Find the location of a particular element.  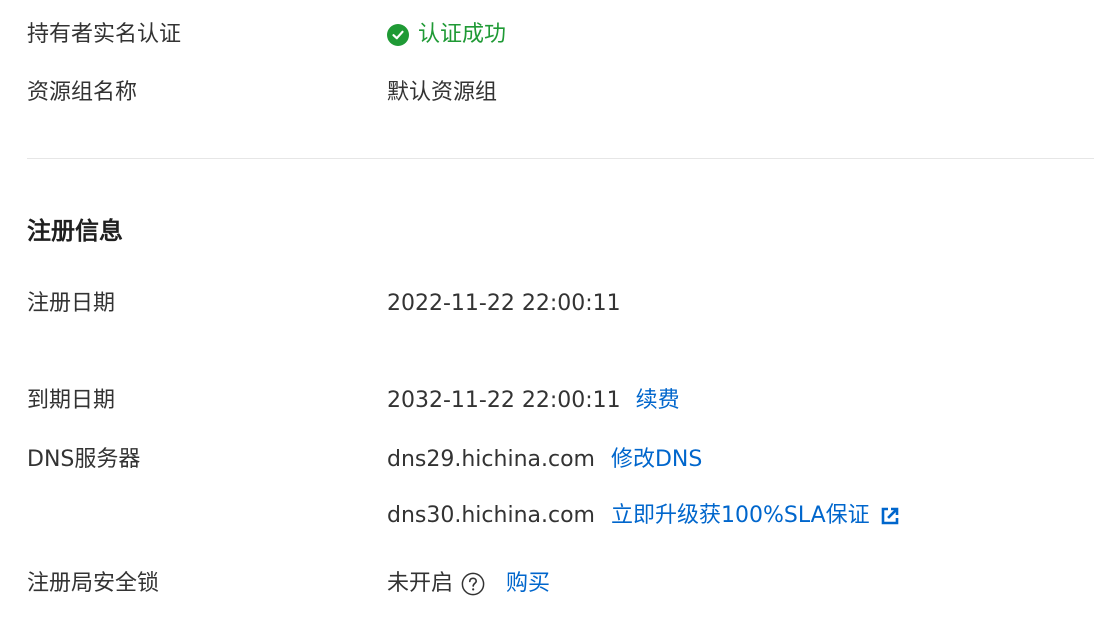

dns-server-row-2: dns30.hichina.com 立即升级获100%SLA保证 is located at coordinates (547, 516).